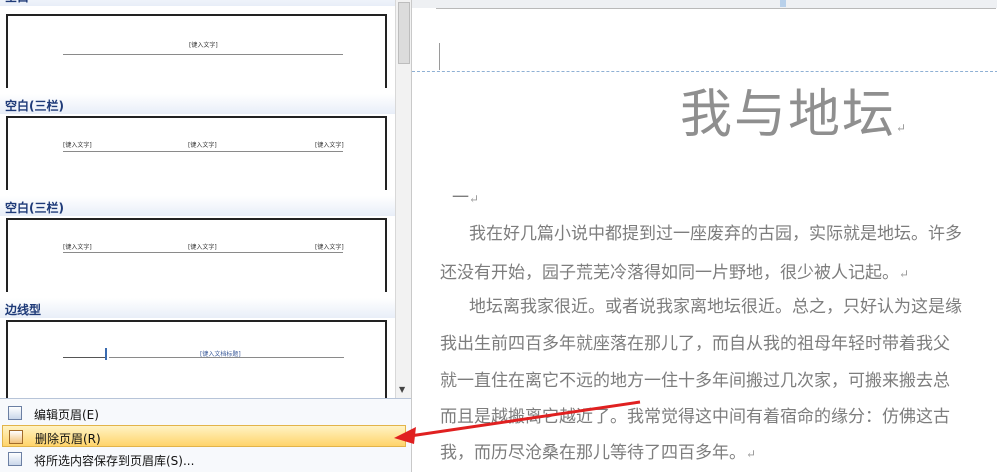 The height and width of the screenshot is (472, 997). I want to click on document-title: 我与地坛↵, so click(794, 109).